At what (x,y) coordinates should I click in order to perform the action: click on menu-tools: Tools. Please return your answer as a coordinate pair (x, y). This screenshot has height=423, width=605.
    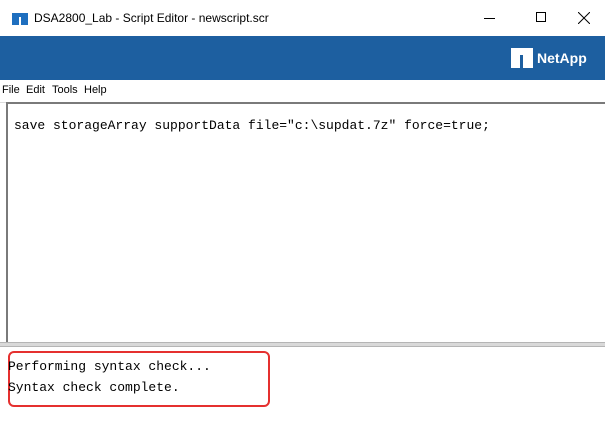
    Looking at the image, I should click on (65, 90).